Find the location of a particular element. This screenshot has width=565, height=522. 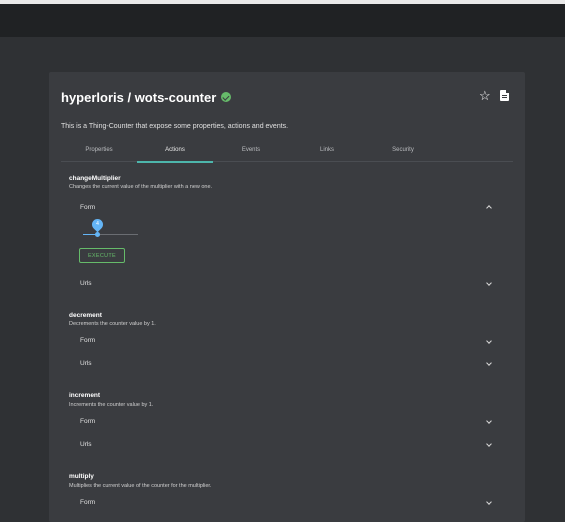

page-title: hyperloris / wots-counter is located at coordinates (146, 97).